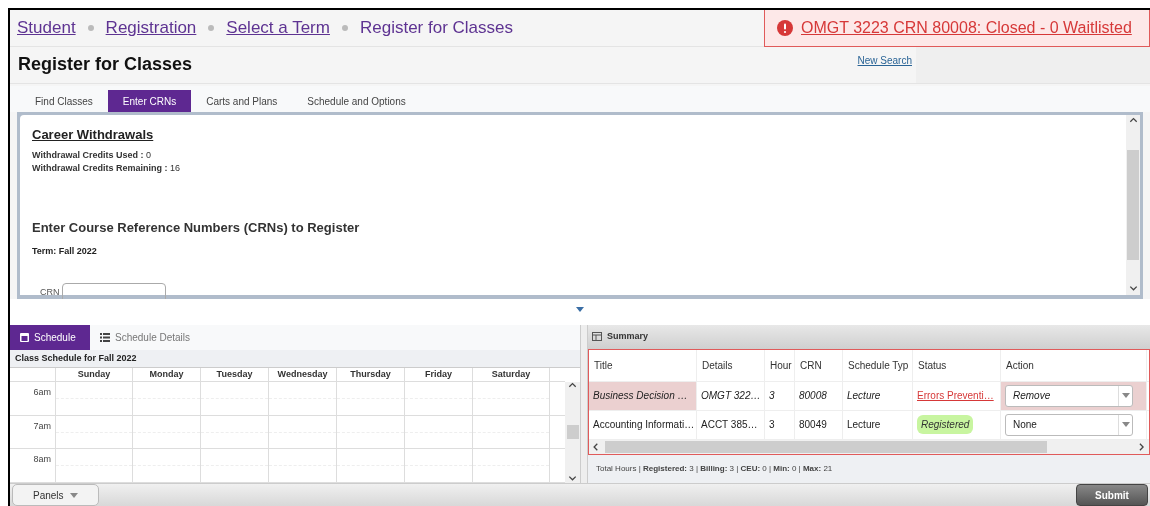  What do you see at coordinates (92, 155) in the screenshot?
I see `withdrawal-credits-used: Withdrawal Credits Used : 0` at bounding box center [92, 155].